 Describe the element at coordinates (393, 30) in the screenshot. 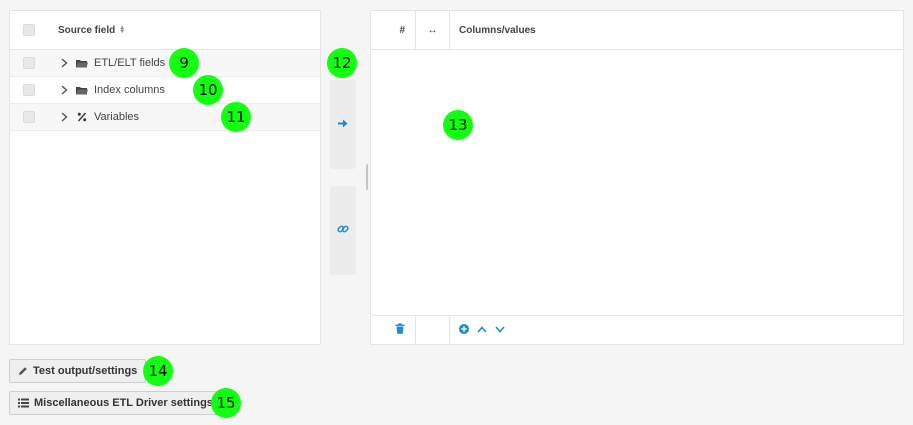

I see `column-header-number: #` at that location.